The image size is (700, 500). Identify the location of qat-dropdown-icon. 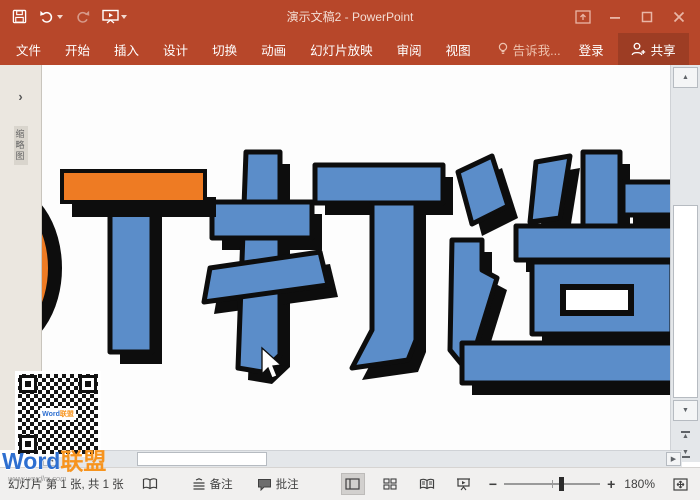
(124, 16).